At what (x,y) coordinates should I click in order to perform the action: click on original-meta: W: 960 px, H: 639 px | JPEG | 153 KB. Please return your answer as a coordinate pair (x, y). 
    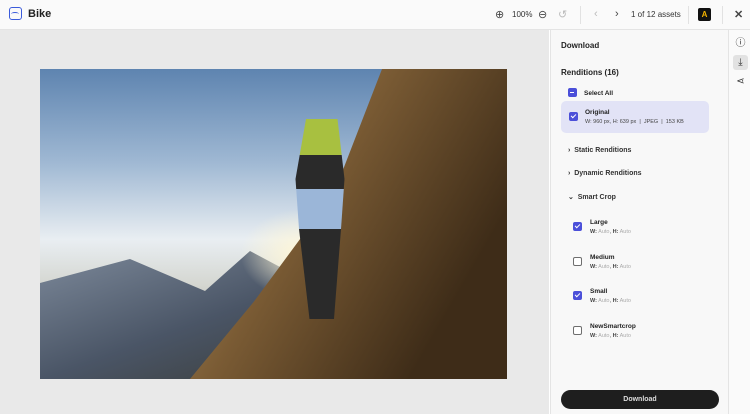
    Looking at the image, I should click on (634, 122).